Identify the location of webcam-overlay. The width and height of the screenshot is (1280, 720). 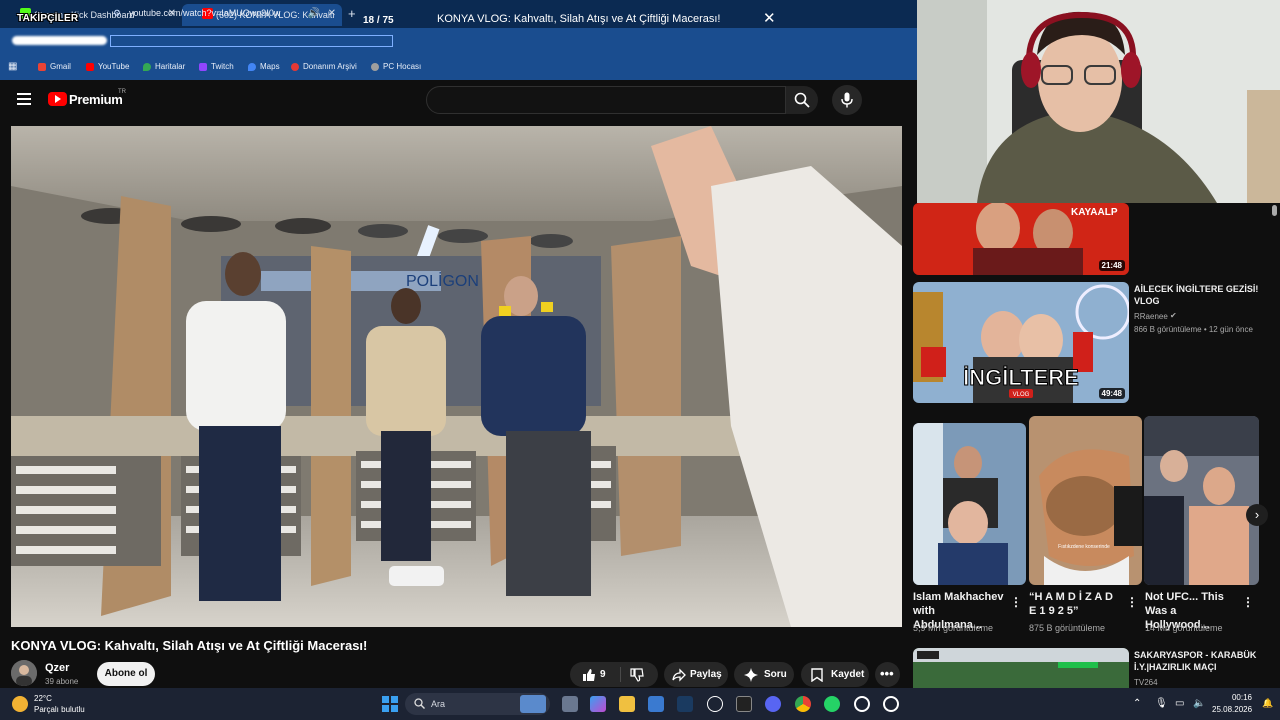
(1098, 101).